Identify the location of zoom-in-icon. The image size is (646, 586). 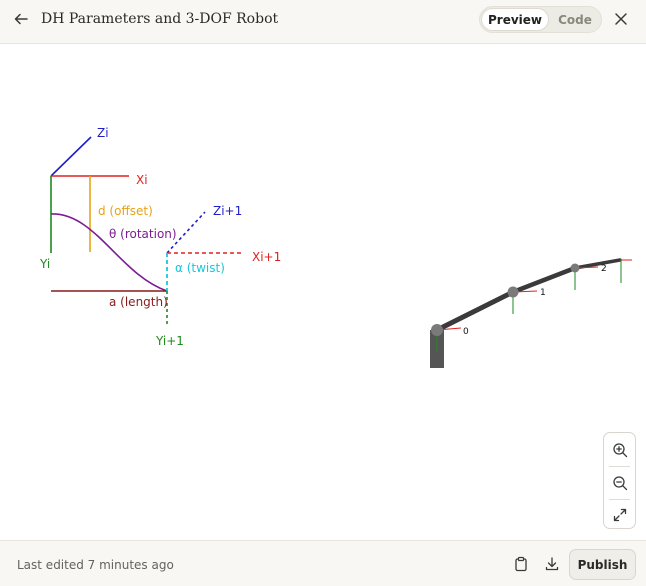
(619, 450).